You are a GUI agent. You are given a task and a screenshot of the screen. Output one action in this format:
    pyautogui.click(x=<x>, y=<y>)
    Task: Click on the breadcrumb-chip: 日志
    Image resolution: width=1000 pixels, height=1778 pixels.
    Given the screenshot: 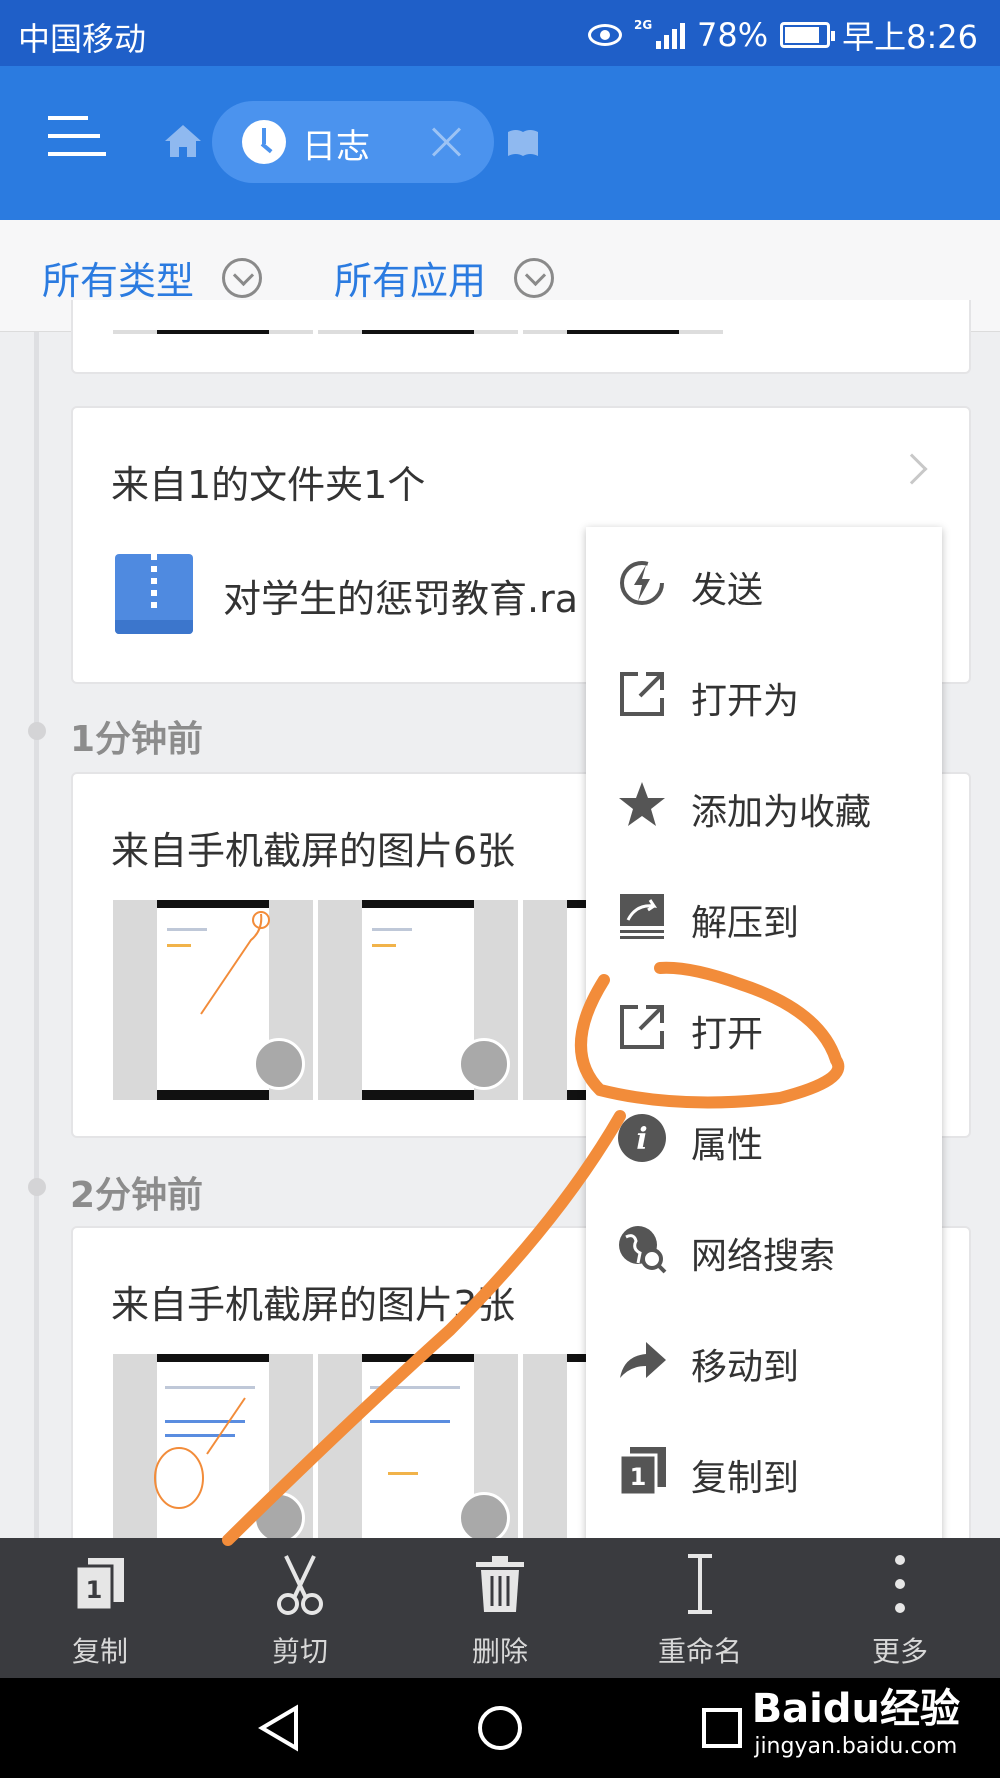 What is the action you would take?
    pyautogui.click(x=353, y=142)
    